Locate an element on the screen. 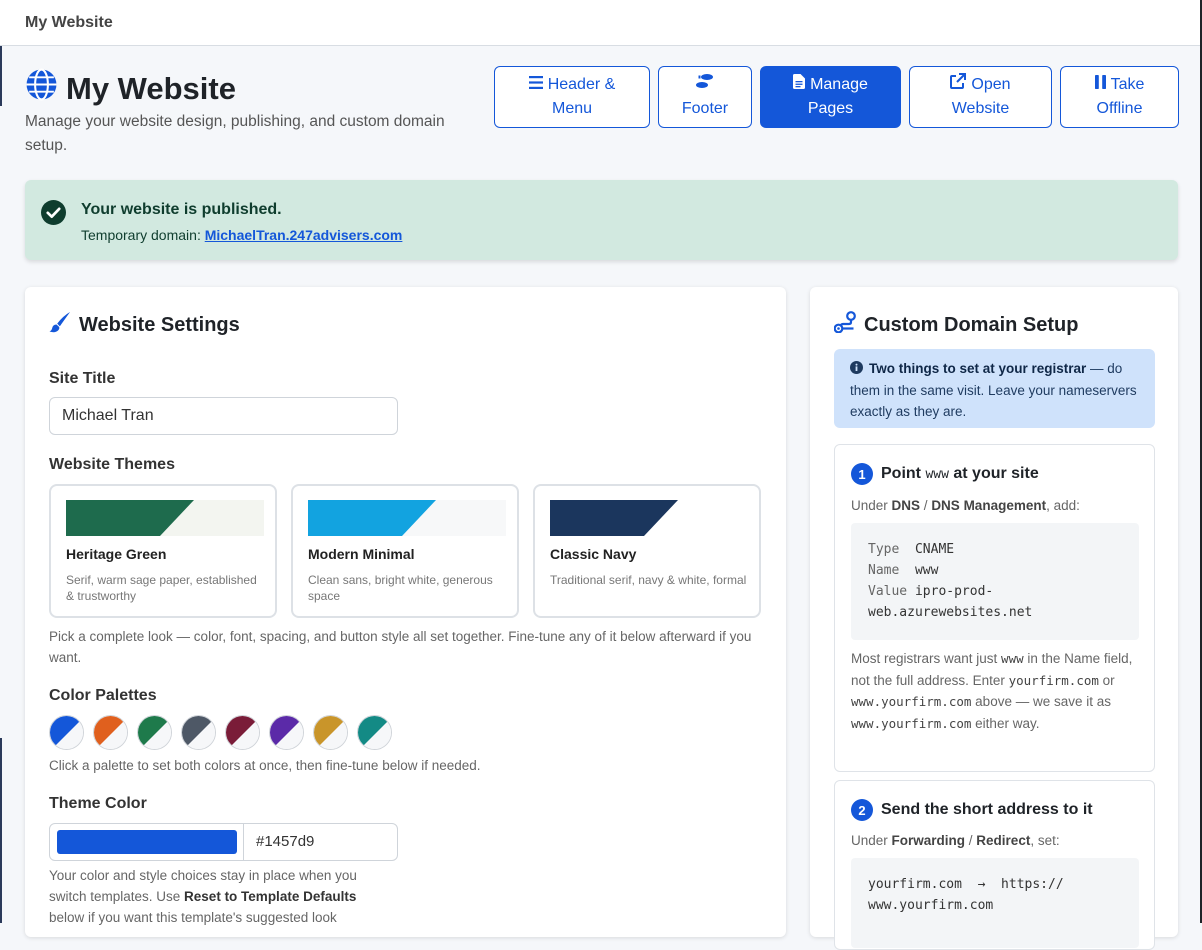 This screenshot has height=950, width=1202. custom-domain-title: Custom Domain Setup is located at coordinates (956, 325).